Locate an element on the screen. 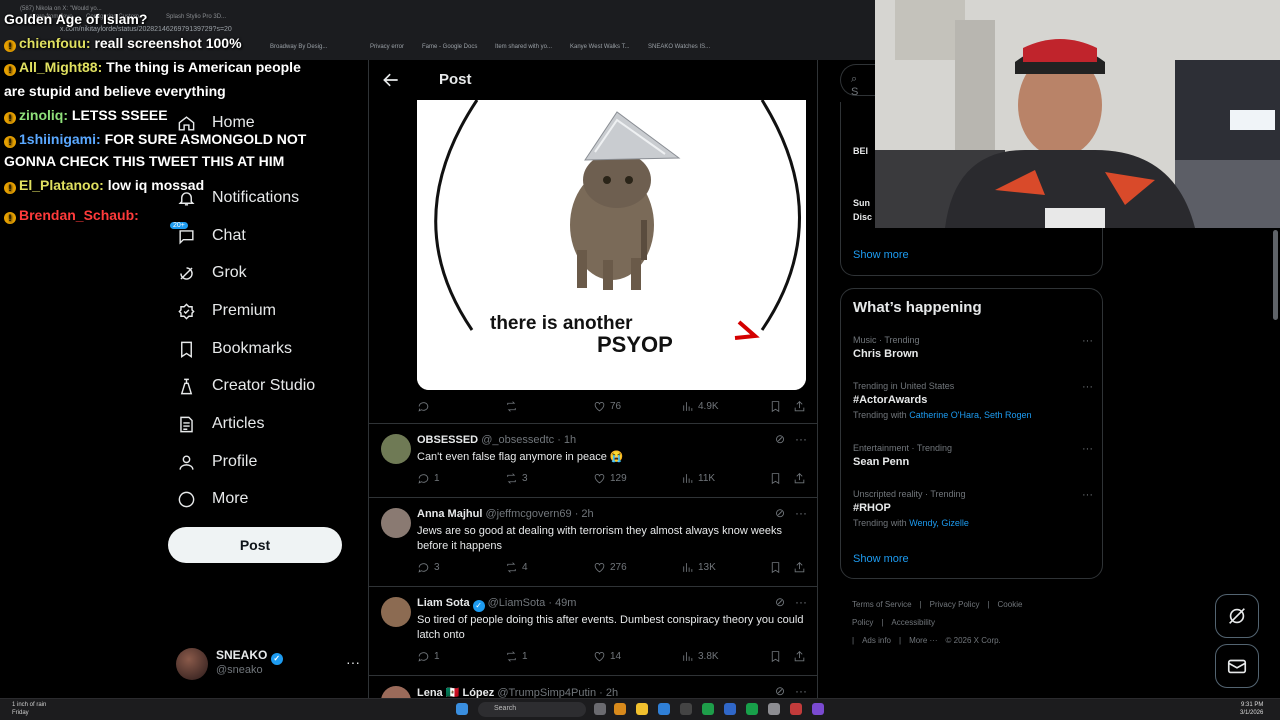 The image size is (1280, 720). views-button: 4.9K is located at coordinates (700, 406).